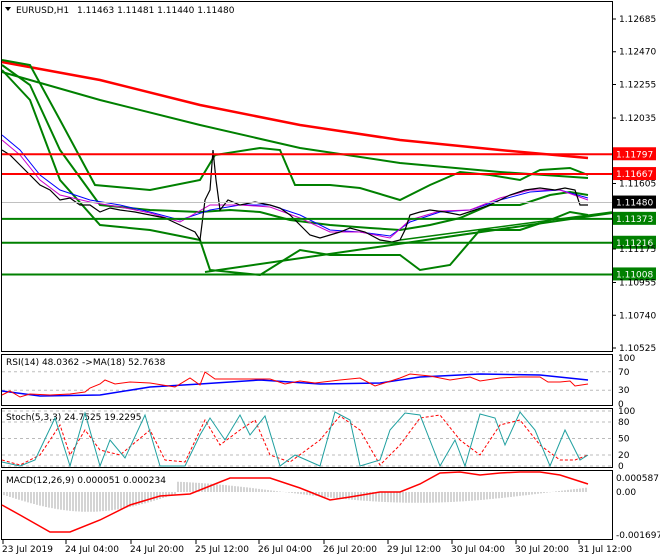 This screenshot has width=660, height=560. I want to click on stoch-axis-label: 20, so click(624, 456).